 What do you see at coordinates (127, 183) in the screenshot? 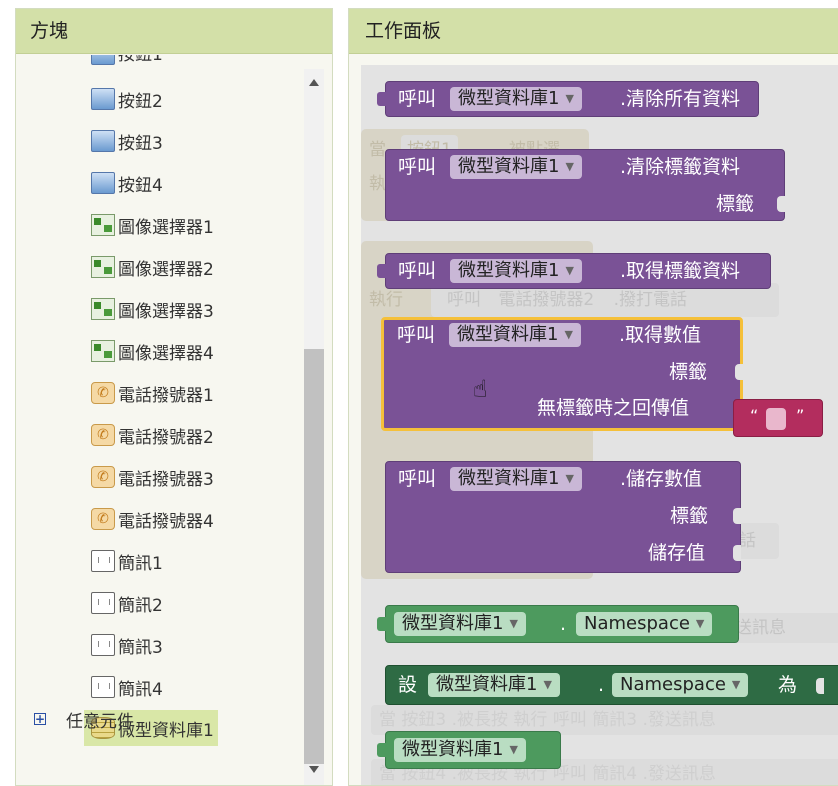
I see `tree-item-button4: 按鈕4` at bounding box center [127, 183].